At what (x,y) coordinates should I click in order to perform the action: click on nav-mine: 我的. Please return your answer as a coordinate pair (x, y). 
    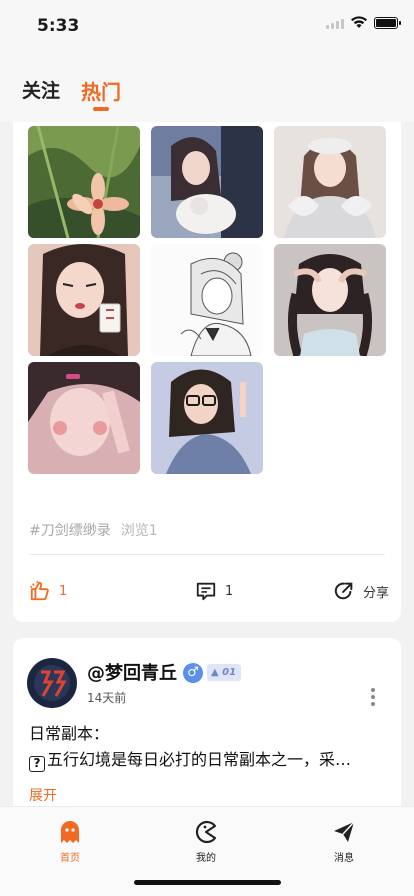
    Looking at the image, I should click on (206, 841).